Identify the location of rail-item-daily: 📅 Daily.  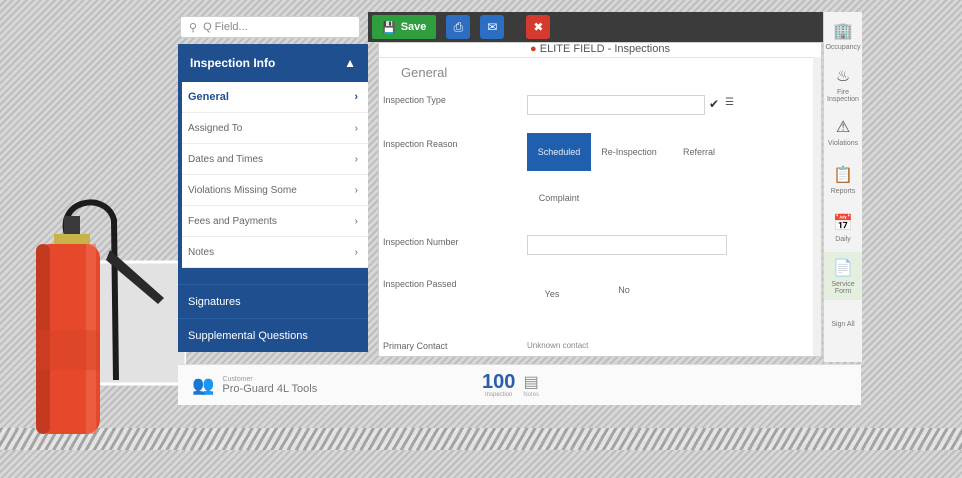
(843, 228).